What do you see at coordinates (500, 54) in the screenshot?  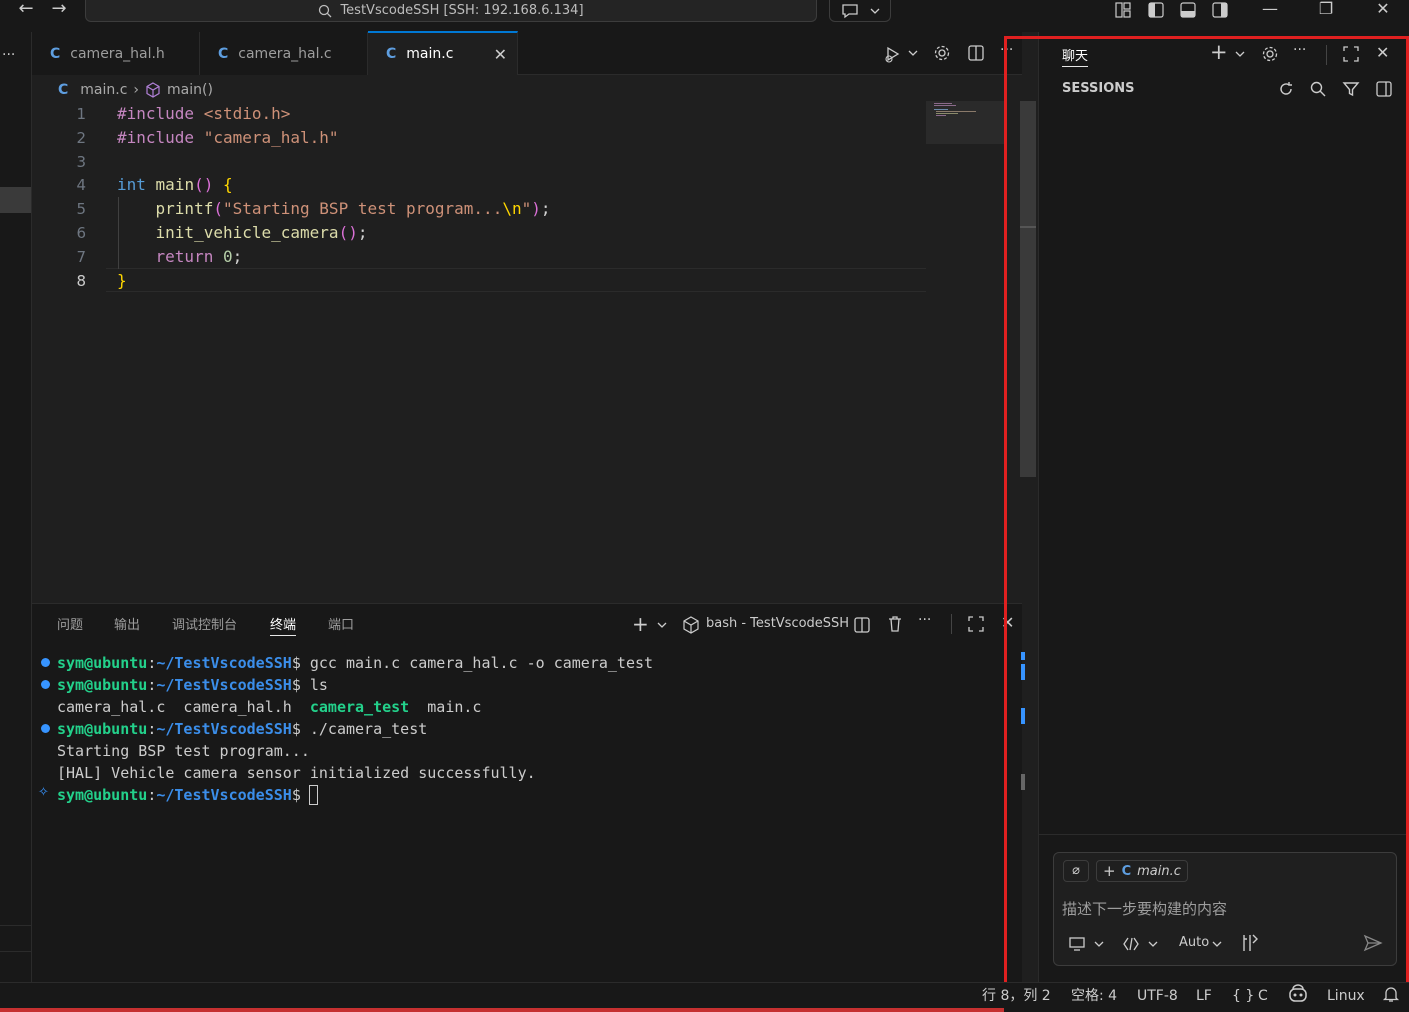 I see `close-tab-icon: ✕` at bounding box center [500, 54].